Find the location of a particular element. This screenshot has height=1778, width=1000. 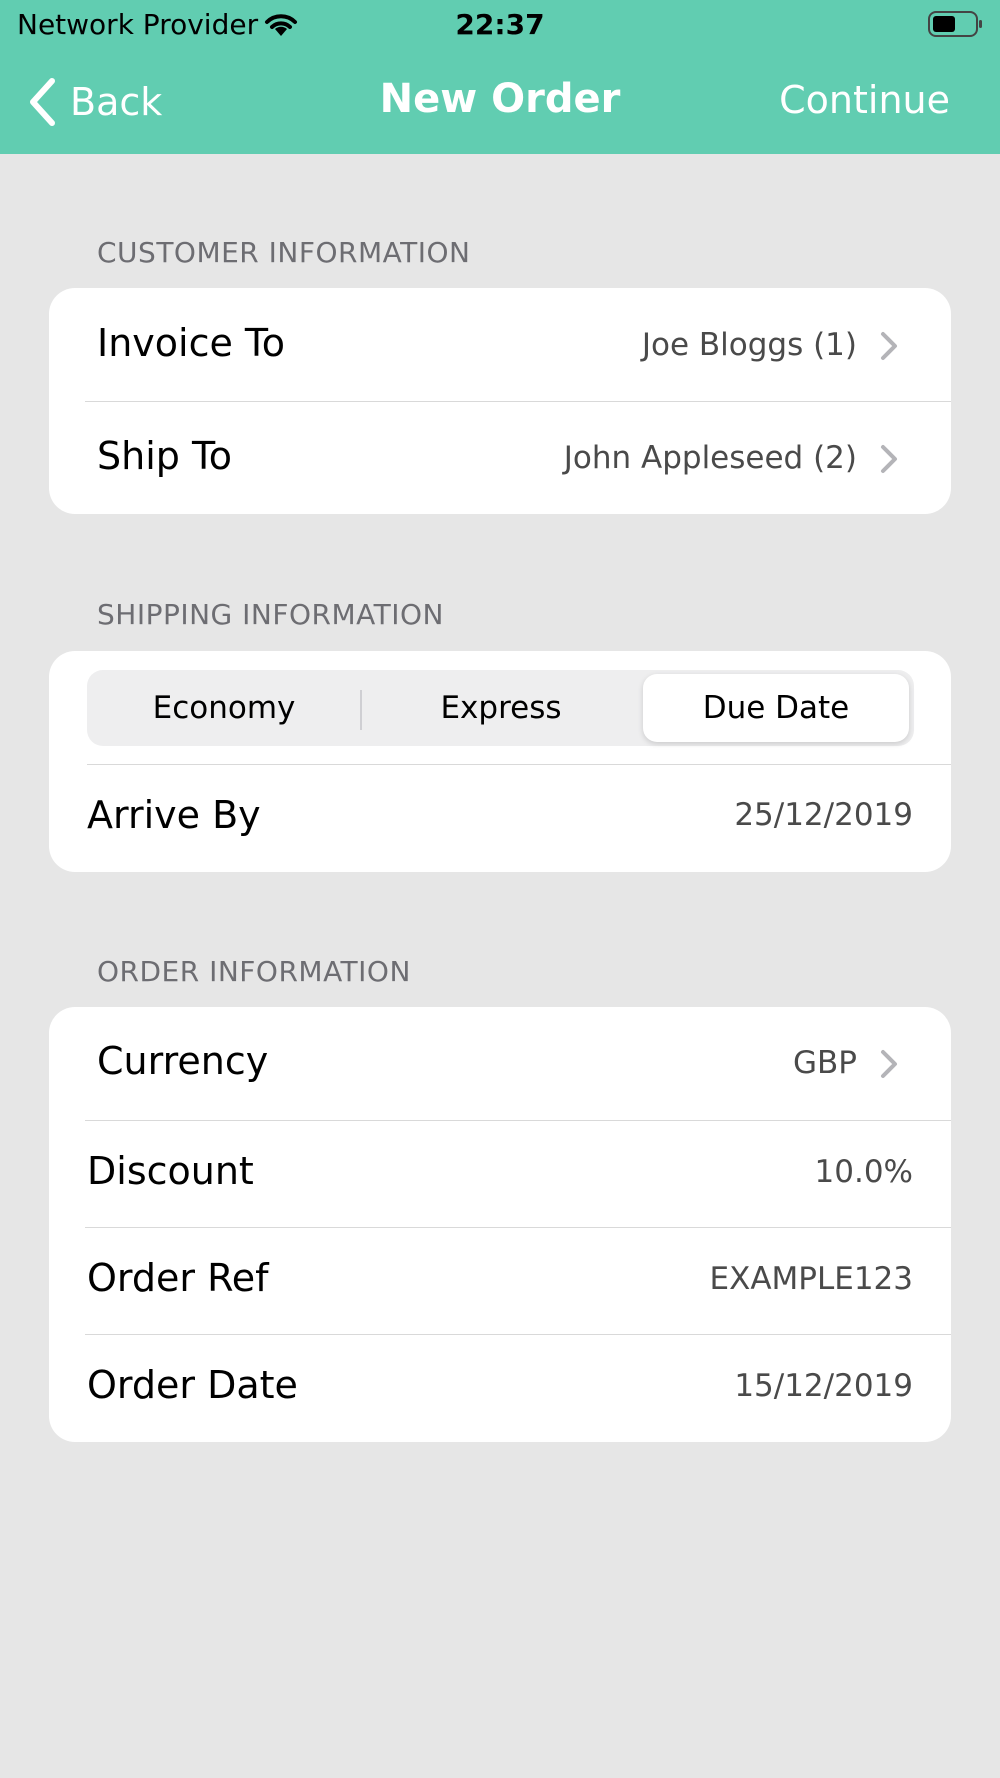

invoice-to-label: Invoice To is located at coordinates (191, 343).